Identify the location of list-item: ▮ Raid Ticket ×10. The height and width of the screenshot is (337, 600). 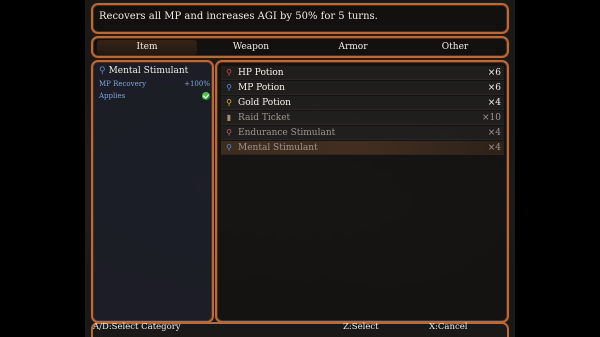
(362, 118).